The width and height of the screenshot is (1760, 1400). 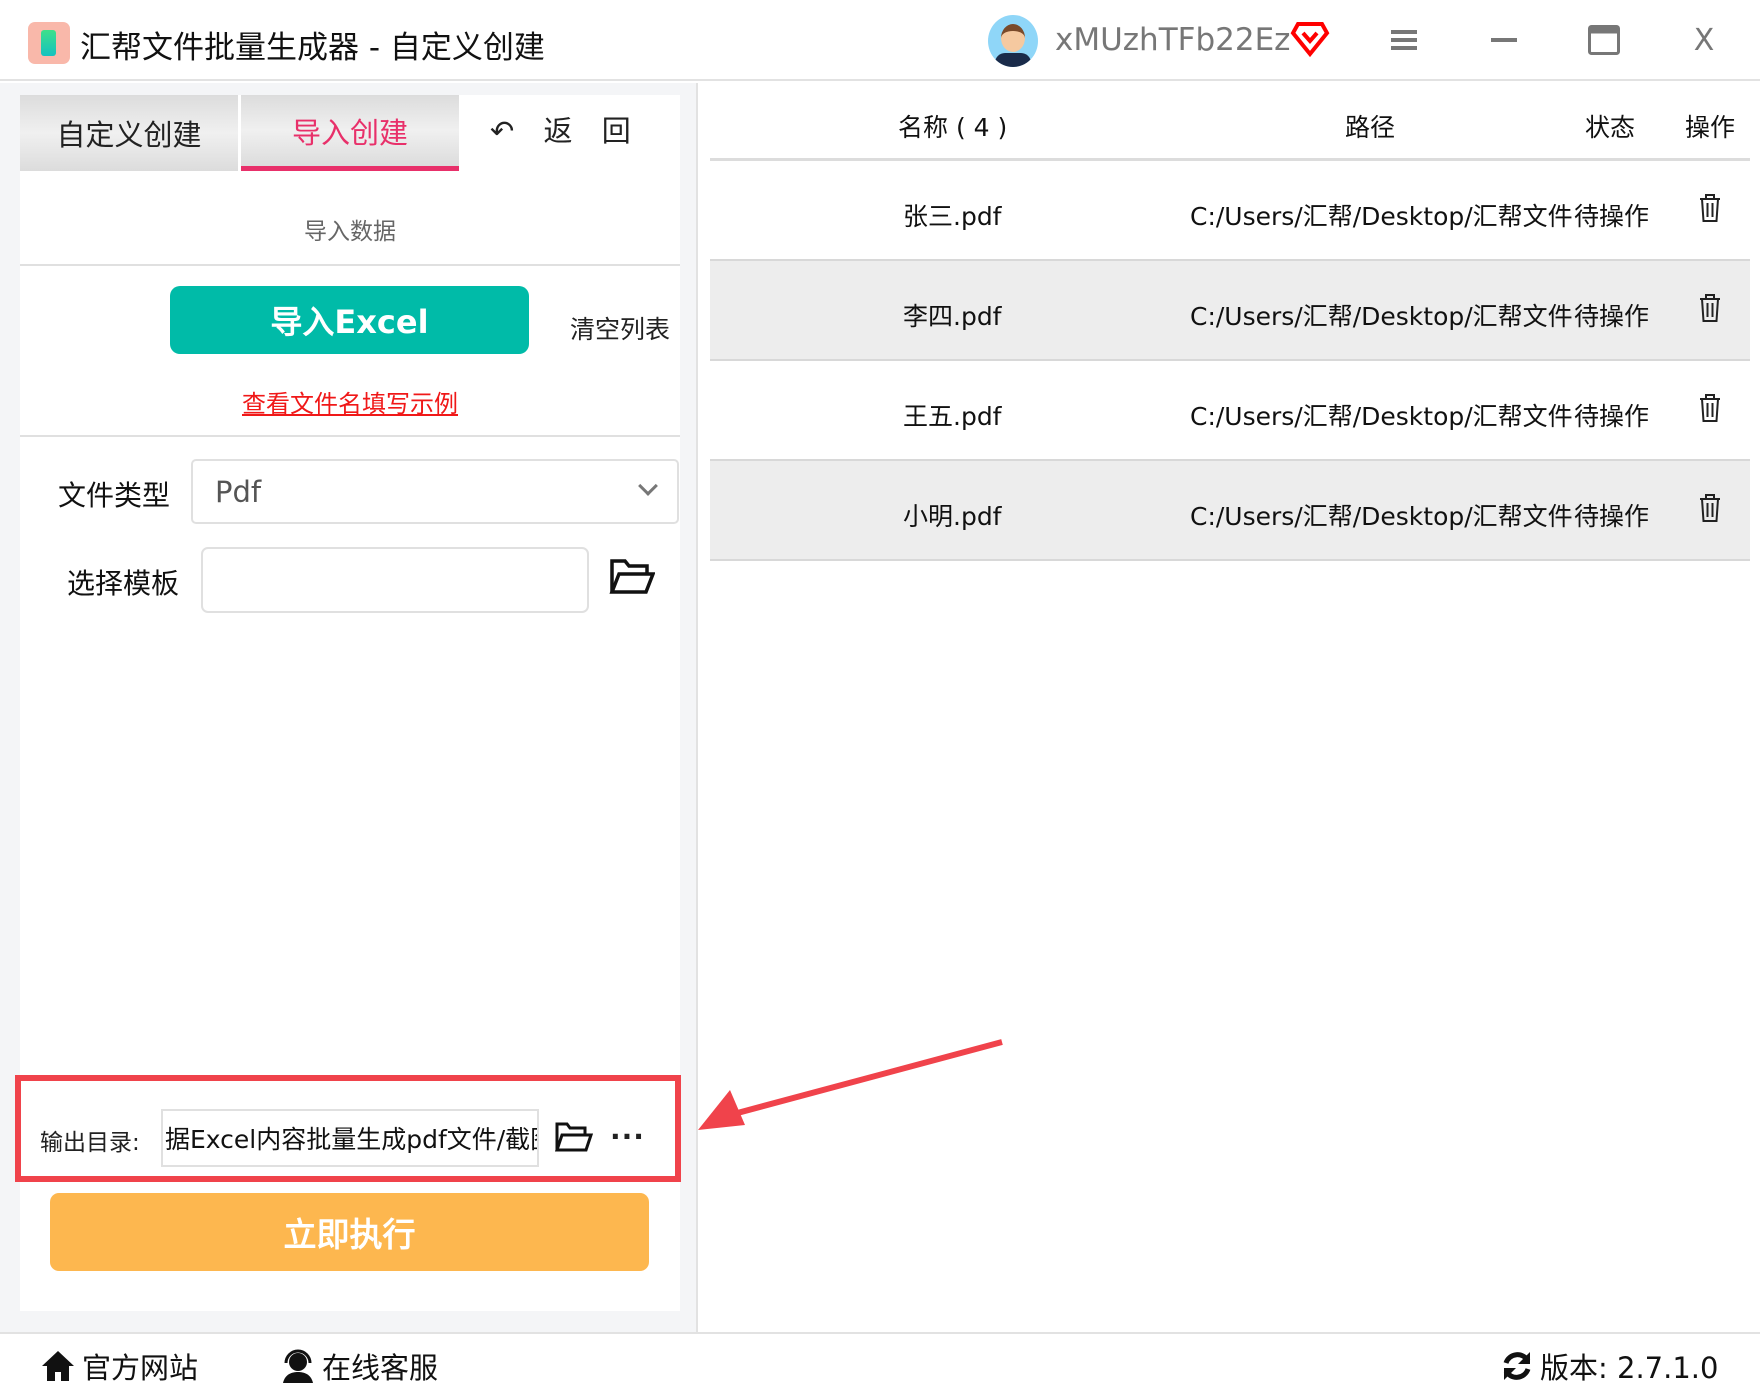 I want to click on close-button: X, so click(x=1704, y=40).